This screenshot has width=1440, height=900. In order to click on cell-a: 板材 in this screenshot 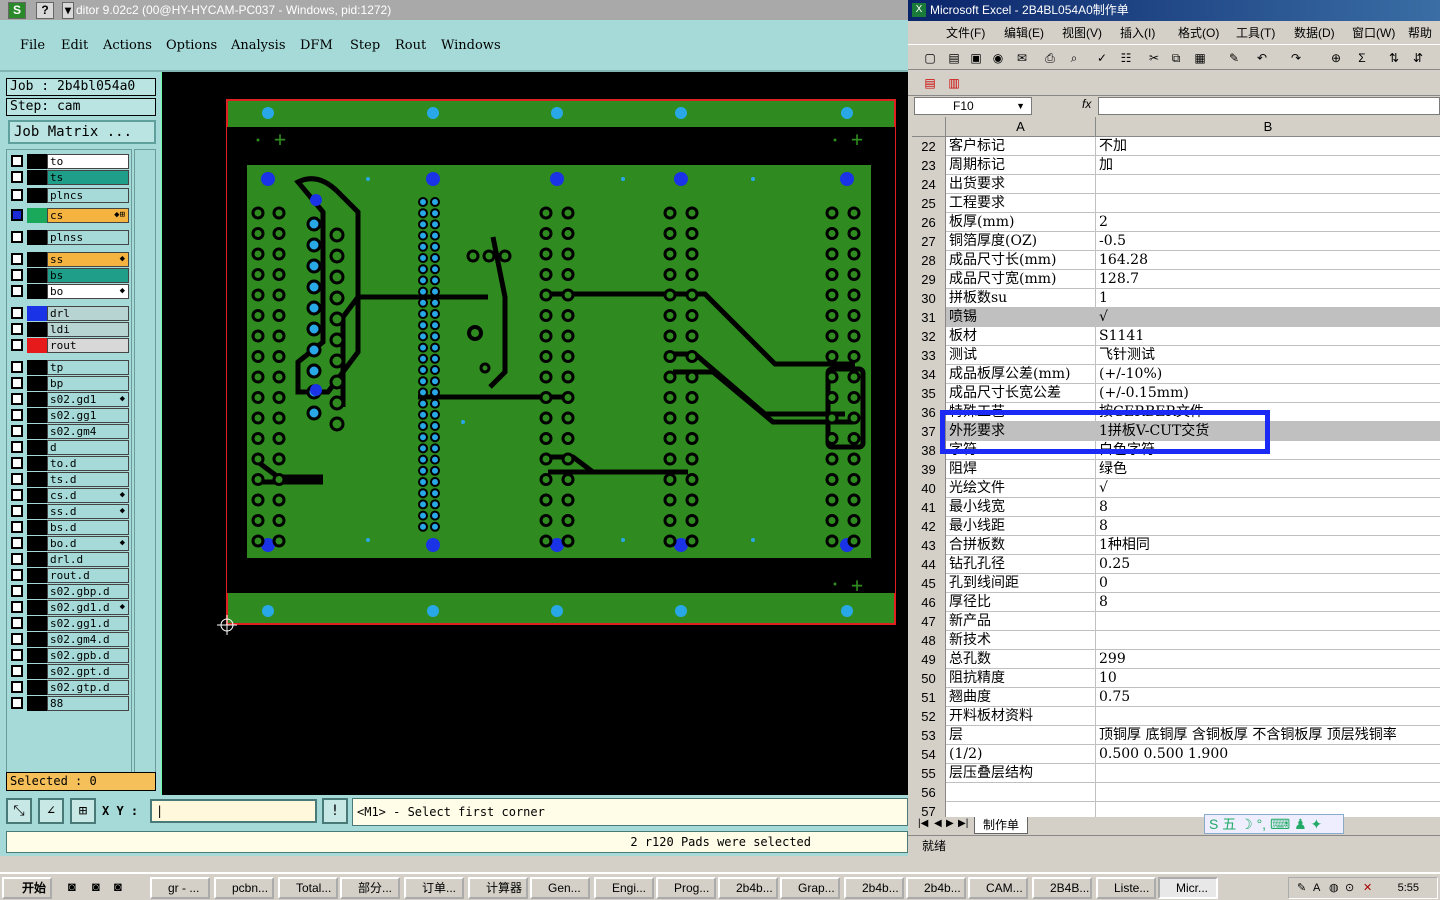, I will do `click(1021, 336)`.